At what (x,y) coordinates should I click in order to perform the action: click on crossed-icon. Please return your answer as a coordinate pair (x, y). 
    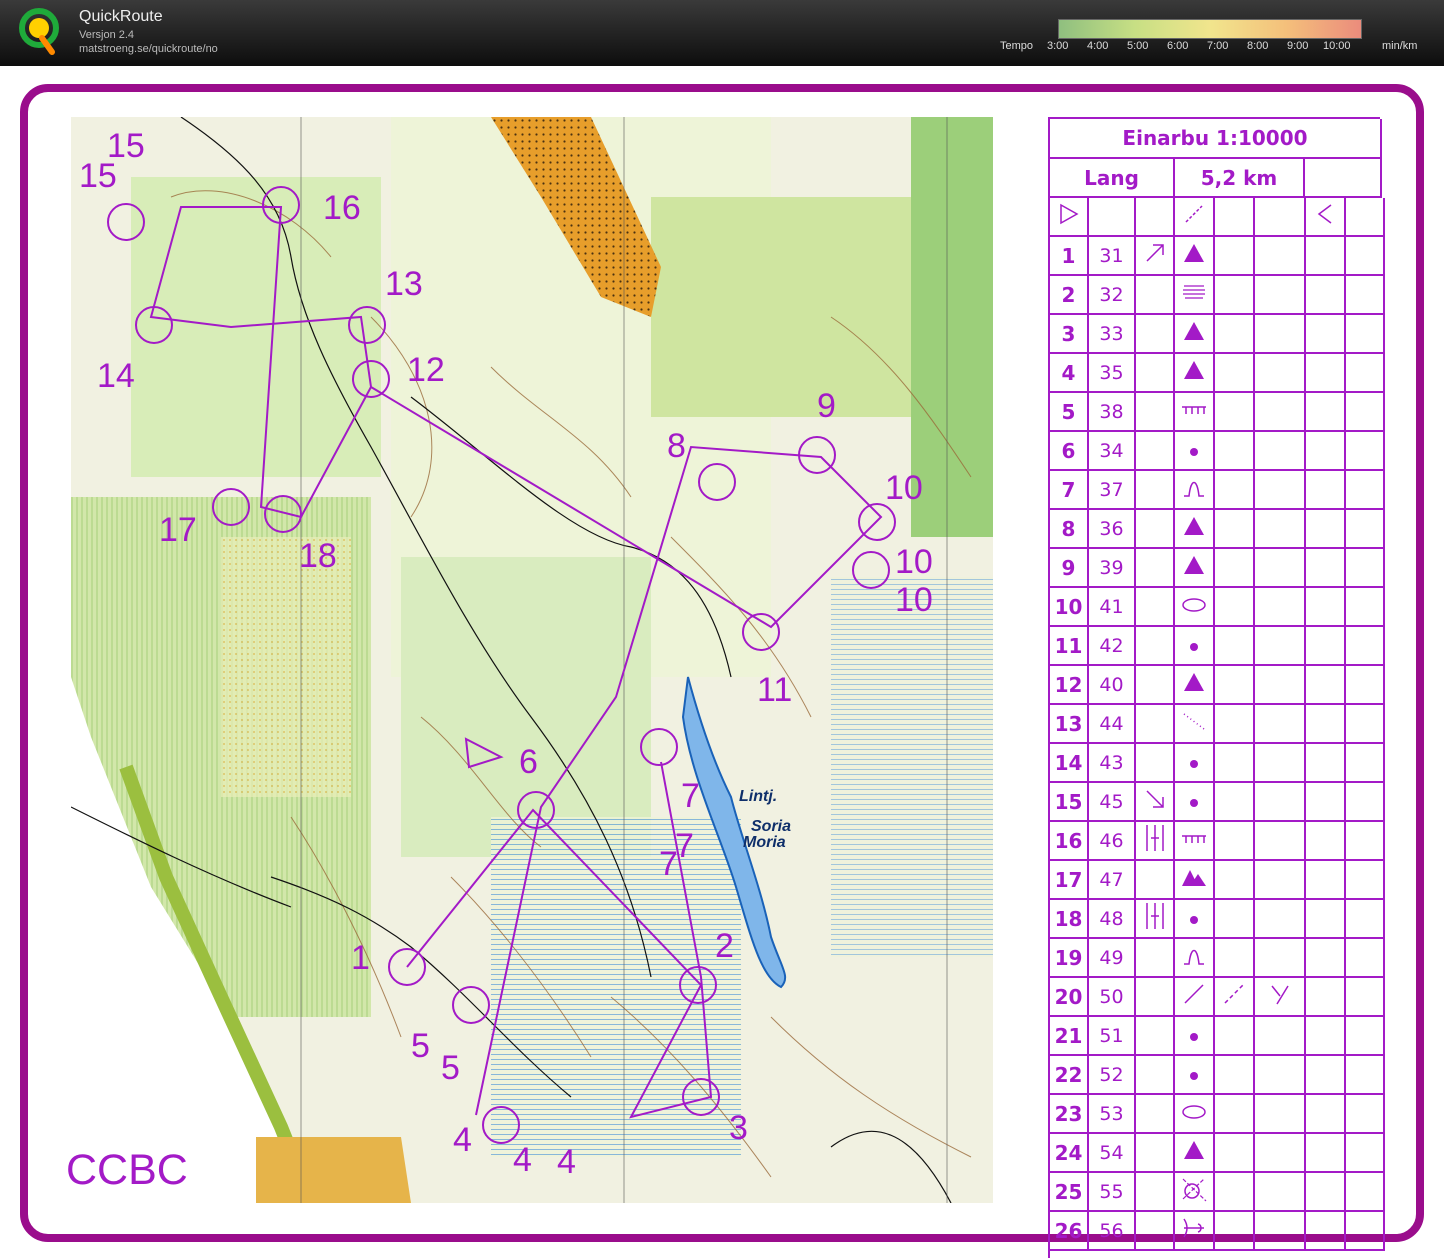
    Looking at the image, I should click on (1194, 1191).